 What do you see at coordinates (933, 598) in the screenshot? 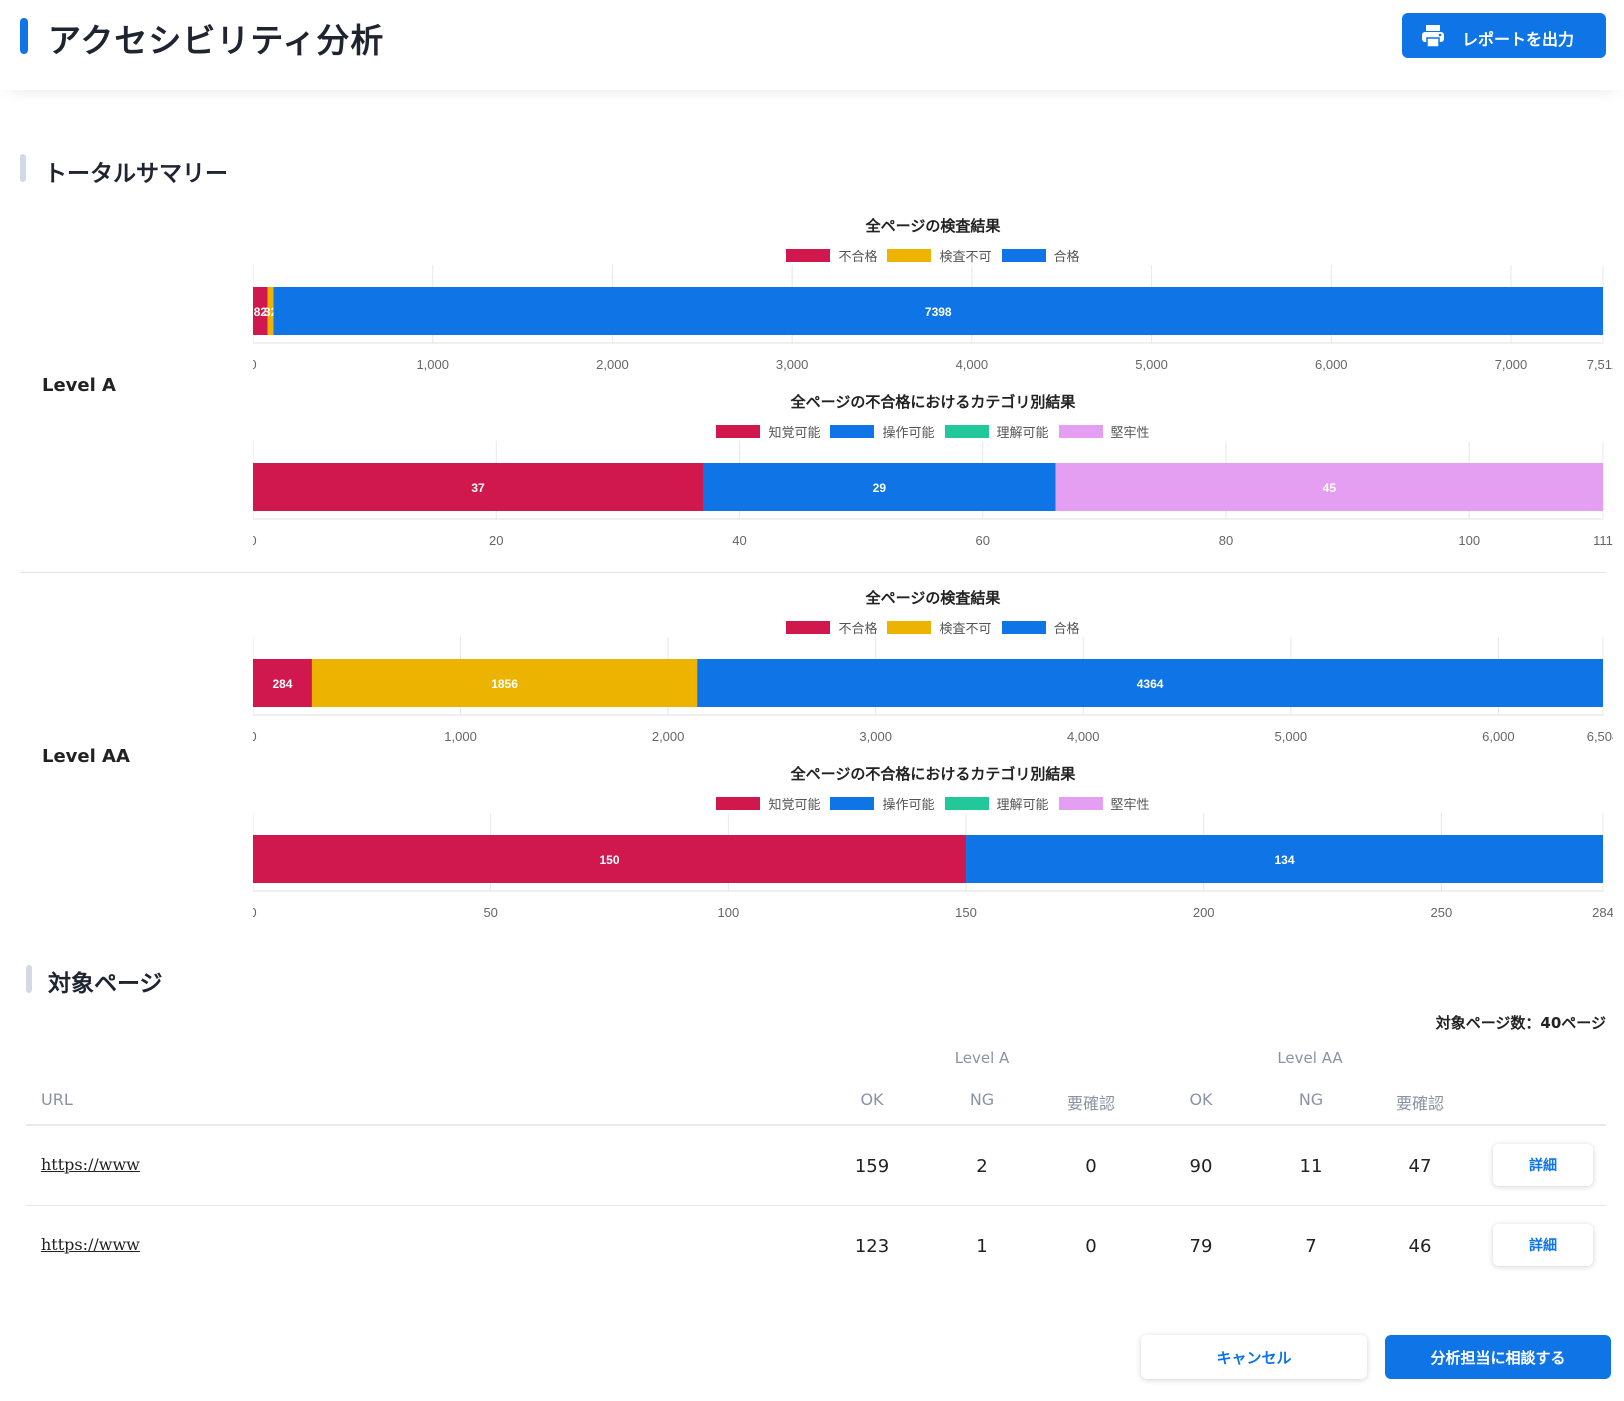
I see `chart-title: 全ページの検査結果` at bounding box center [933, 598].